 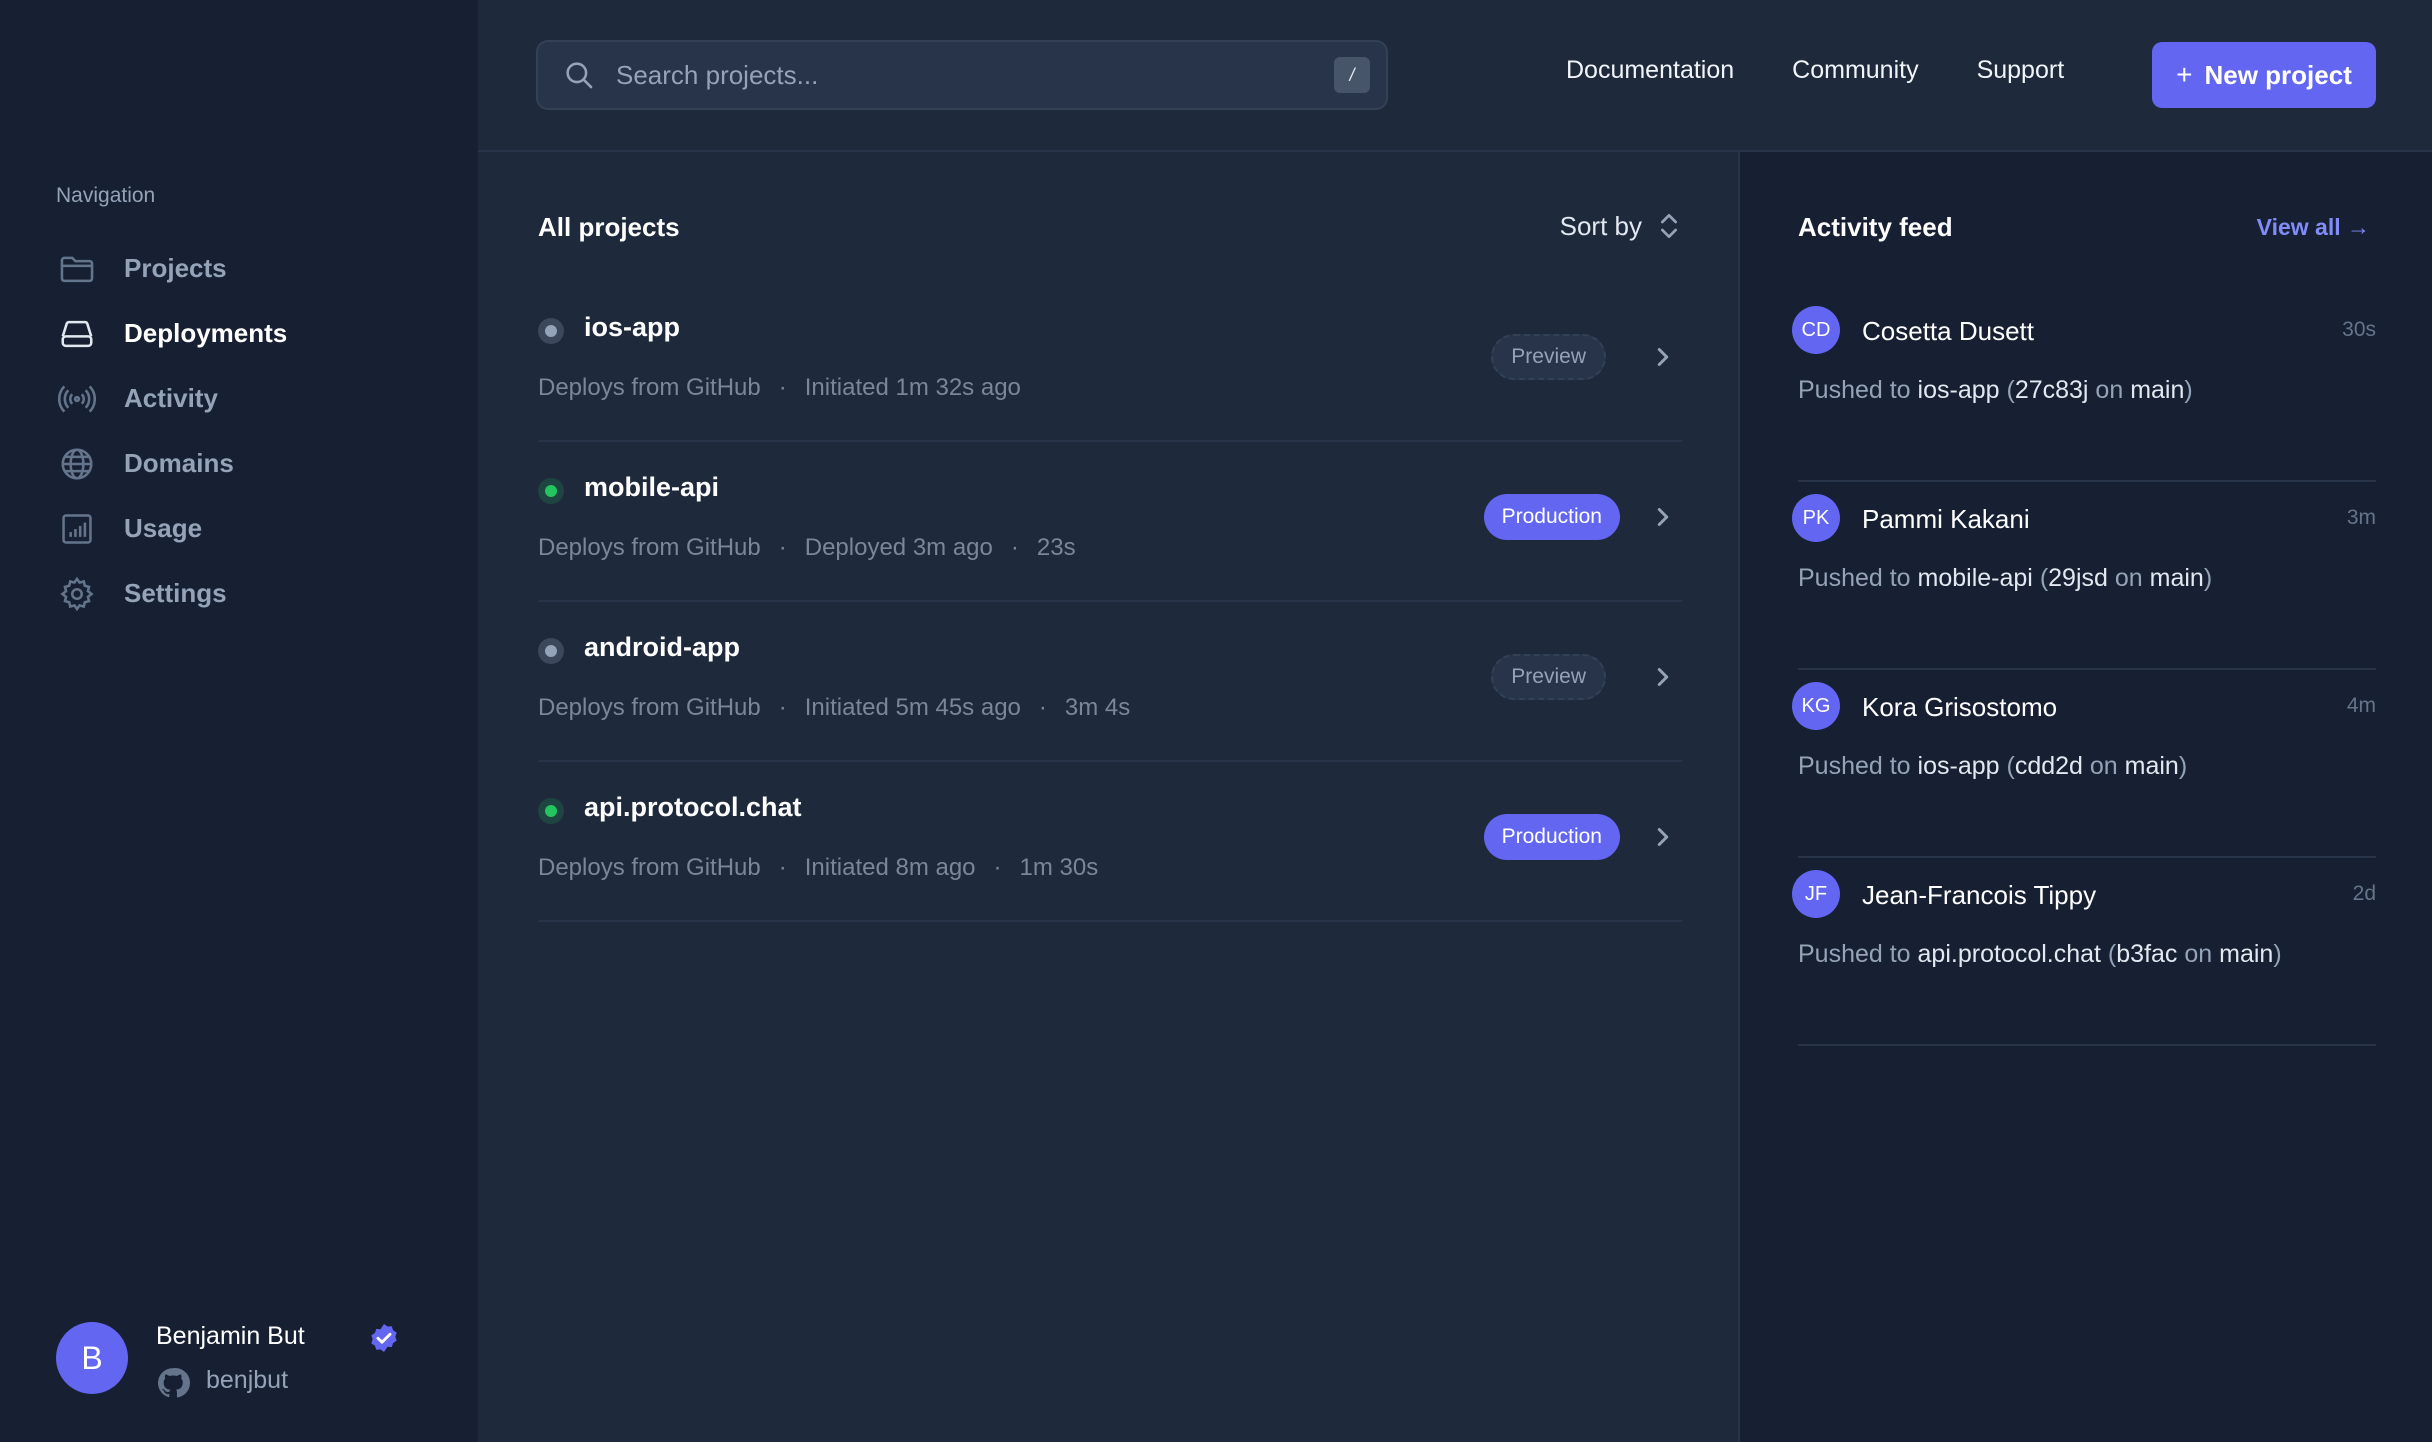 What do you see at coordinates (898, 547) in the screenshot?
I see `project-time: Deployed 3m ago` at bounding box center [898, 547].